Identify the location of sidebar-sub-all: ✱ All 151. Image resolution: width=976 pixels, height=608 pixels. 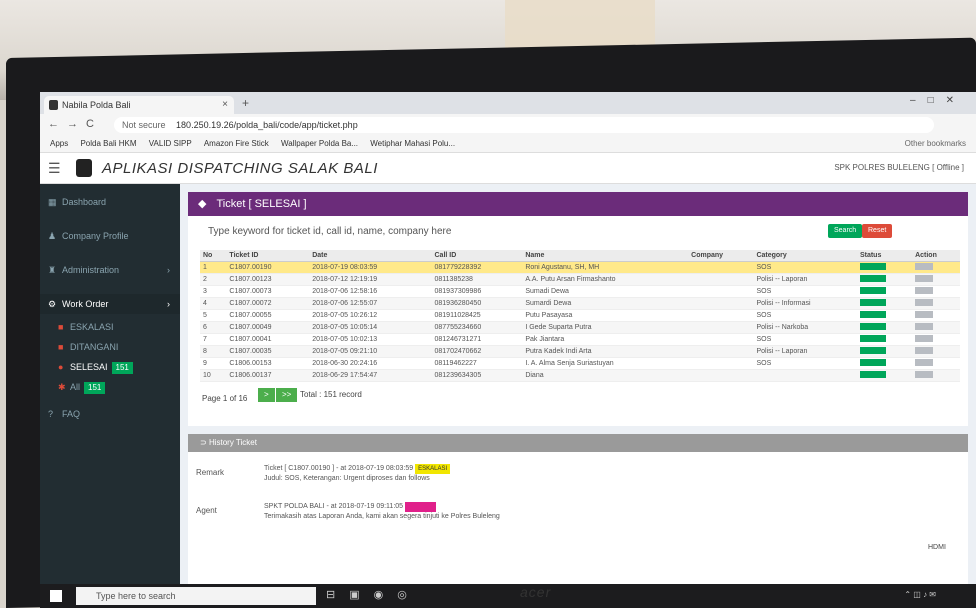
(110, 387).